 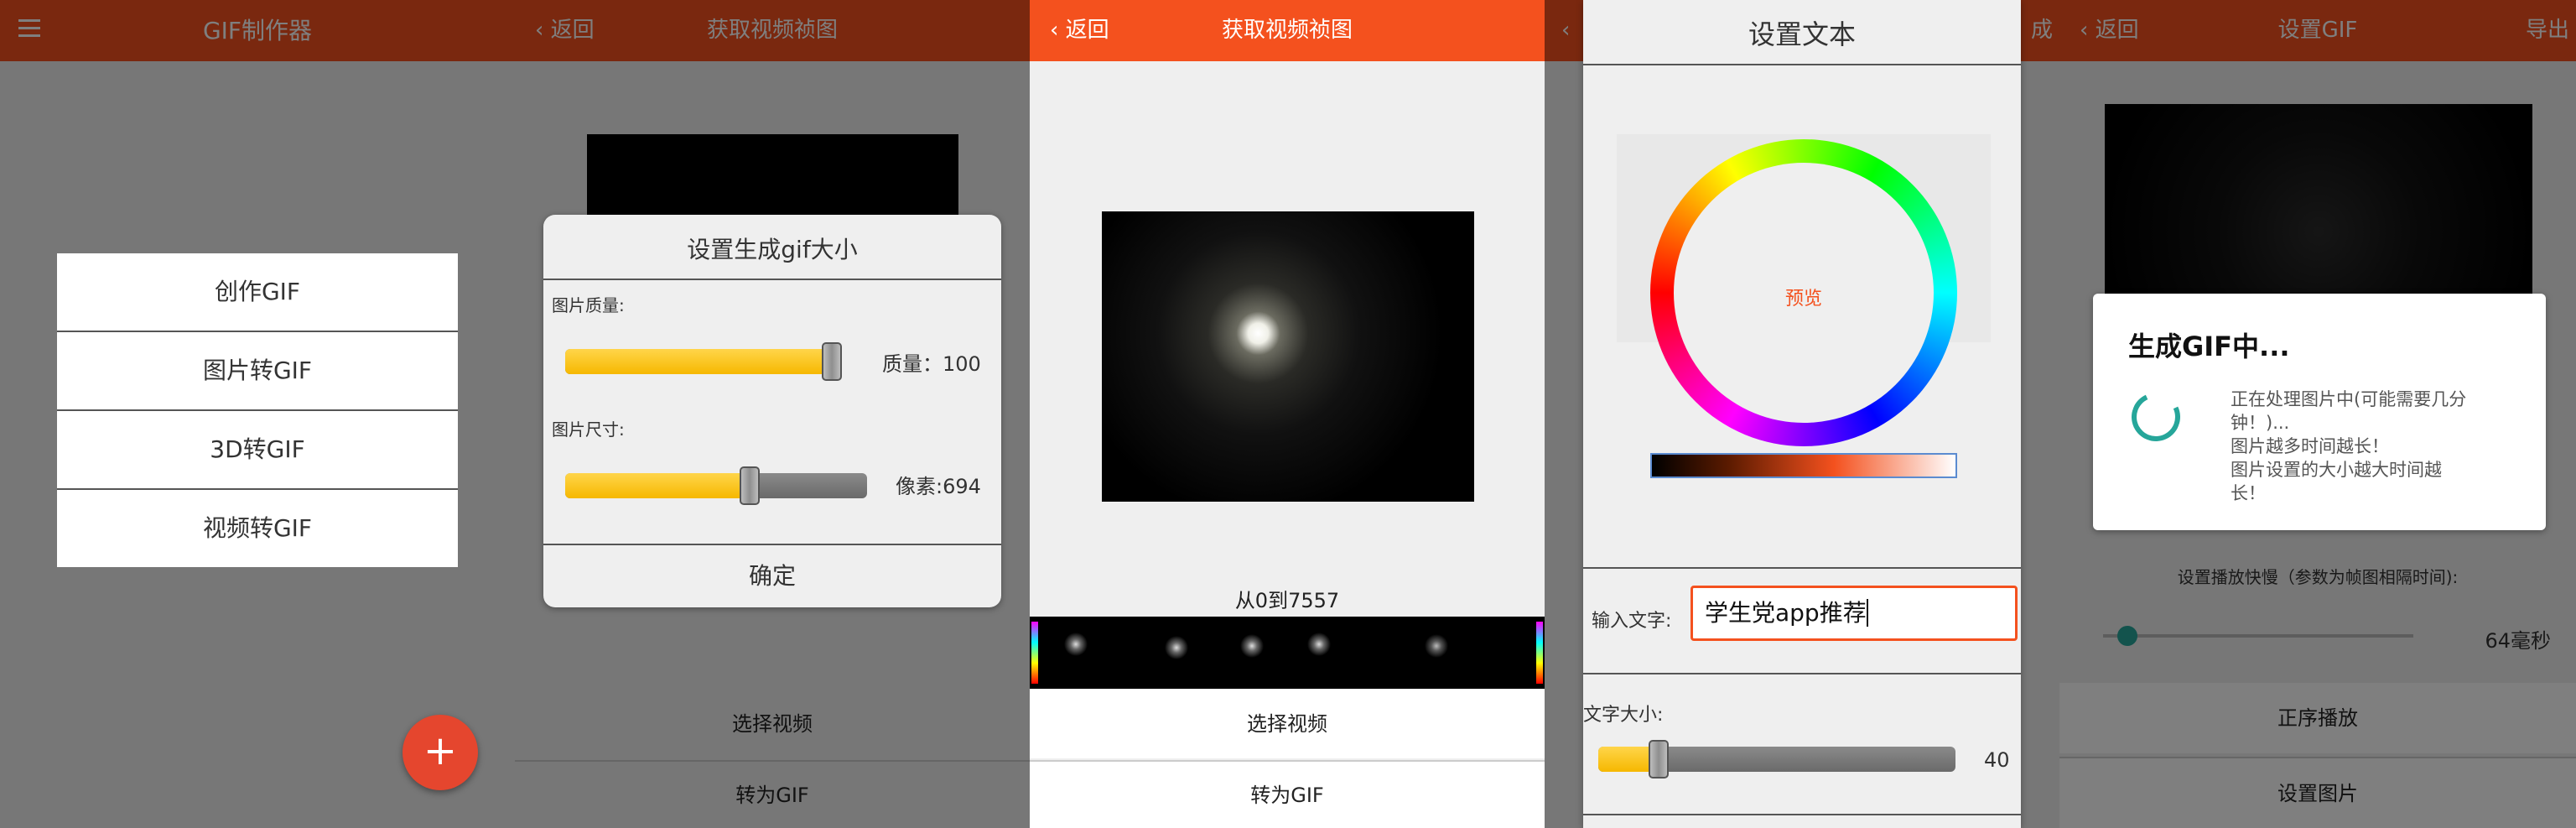 I want to click on convert-to-gif-button: 转为GIF, so click(x=1287, y=794).